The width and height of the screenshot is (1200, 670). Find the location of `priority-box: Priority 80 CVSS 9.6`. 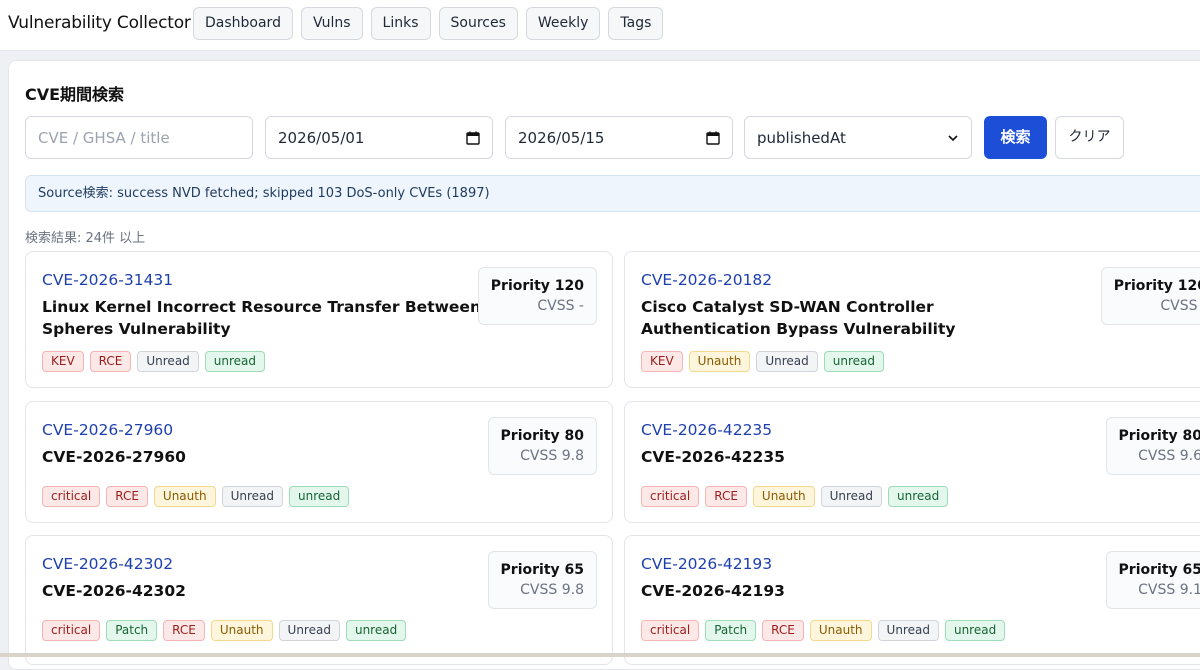

priority-box: Priority 80 CVSS 9.6 is located at coordinates (1152, 446).